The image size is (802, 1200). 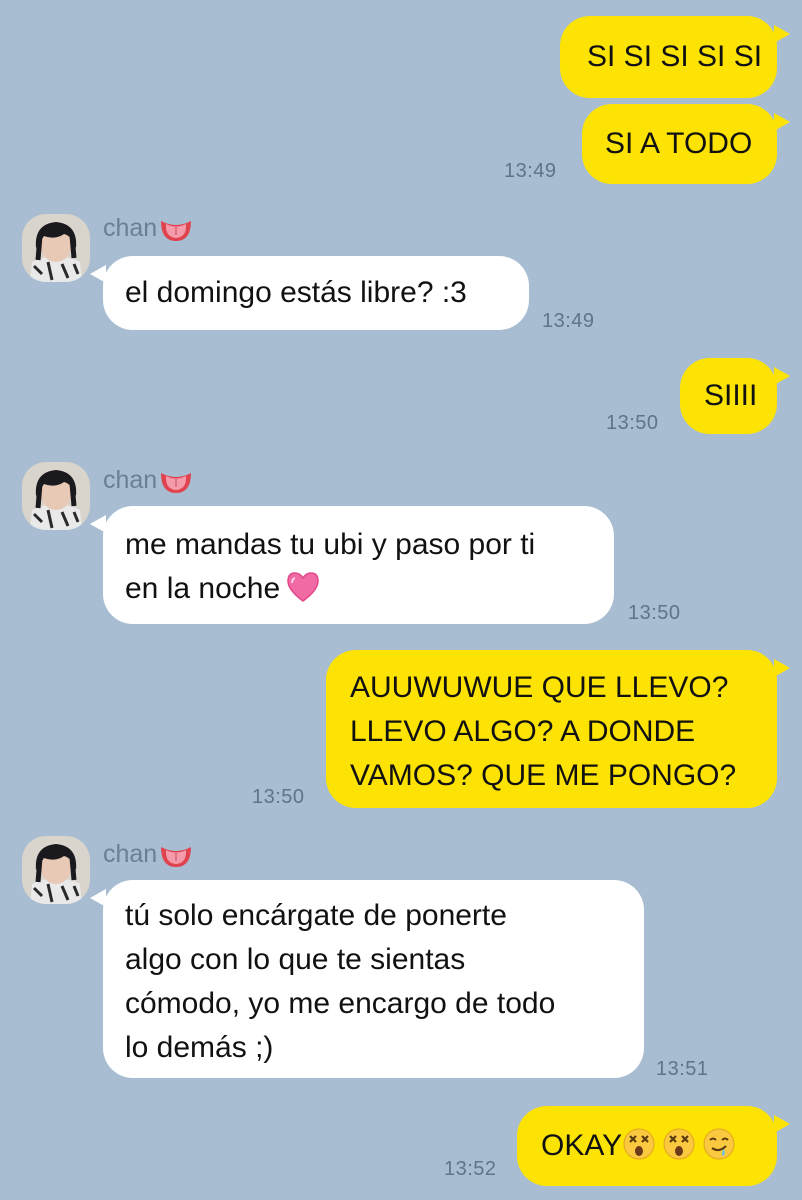 What do you see at coordinates (735, 396) in the screenshot?
I see `message-bubble-outgoing: SIIII` at bounding box center [735, 396].